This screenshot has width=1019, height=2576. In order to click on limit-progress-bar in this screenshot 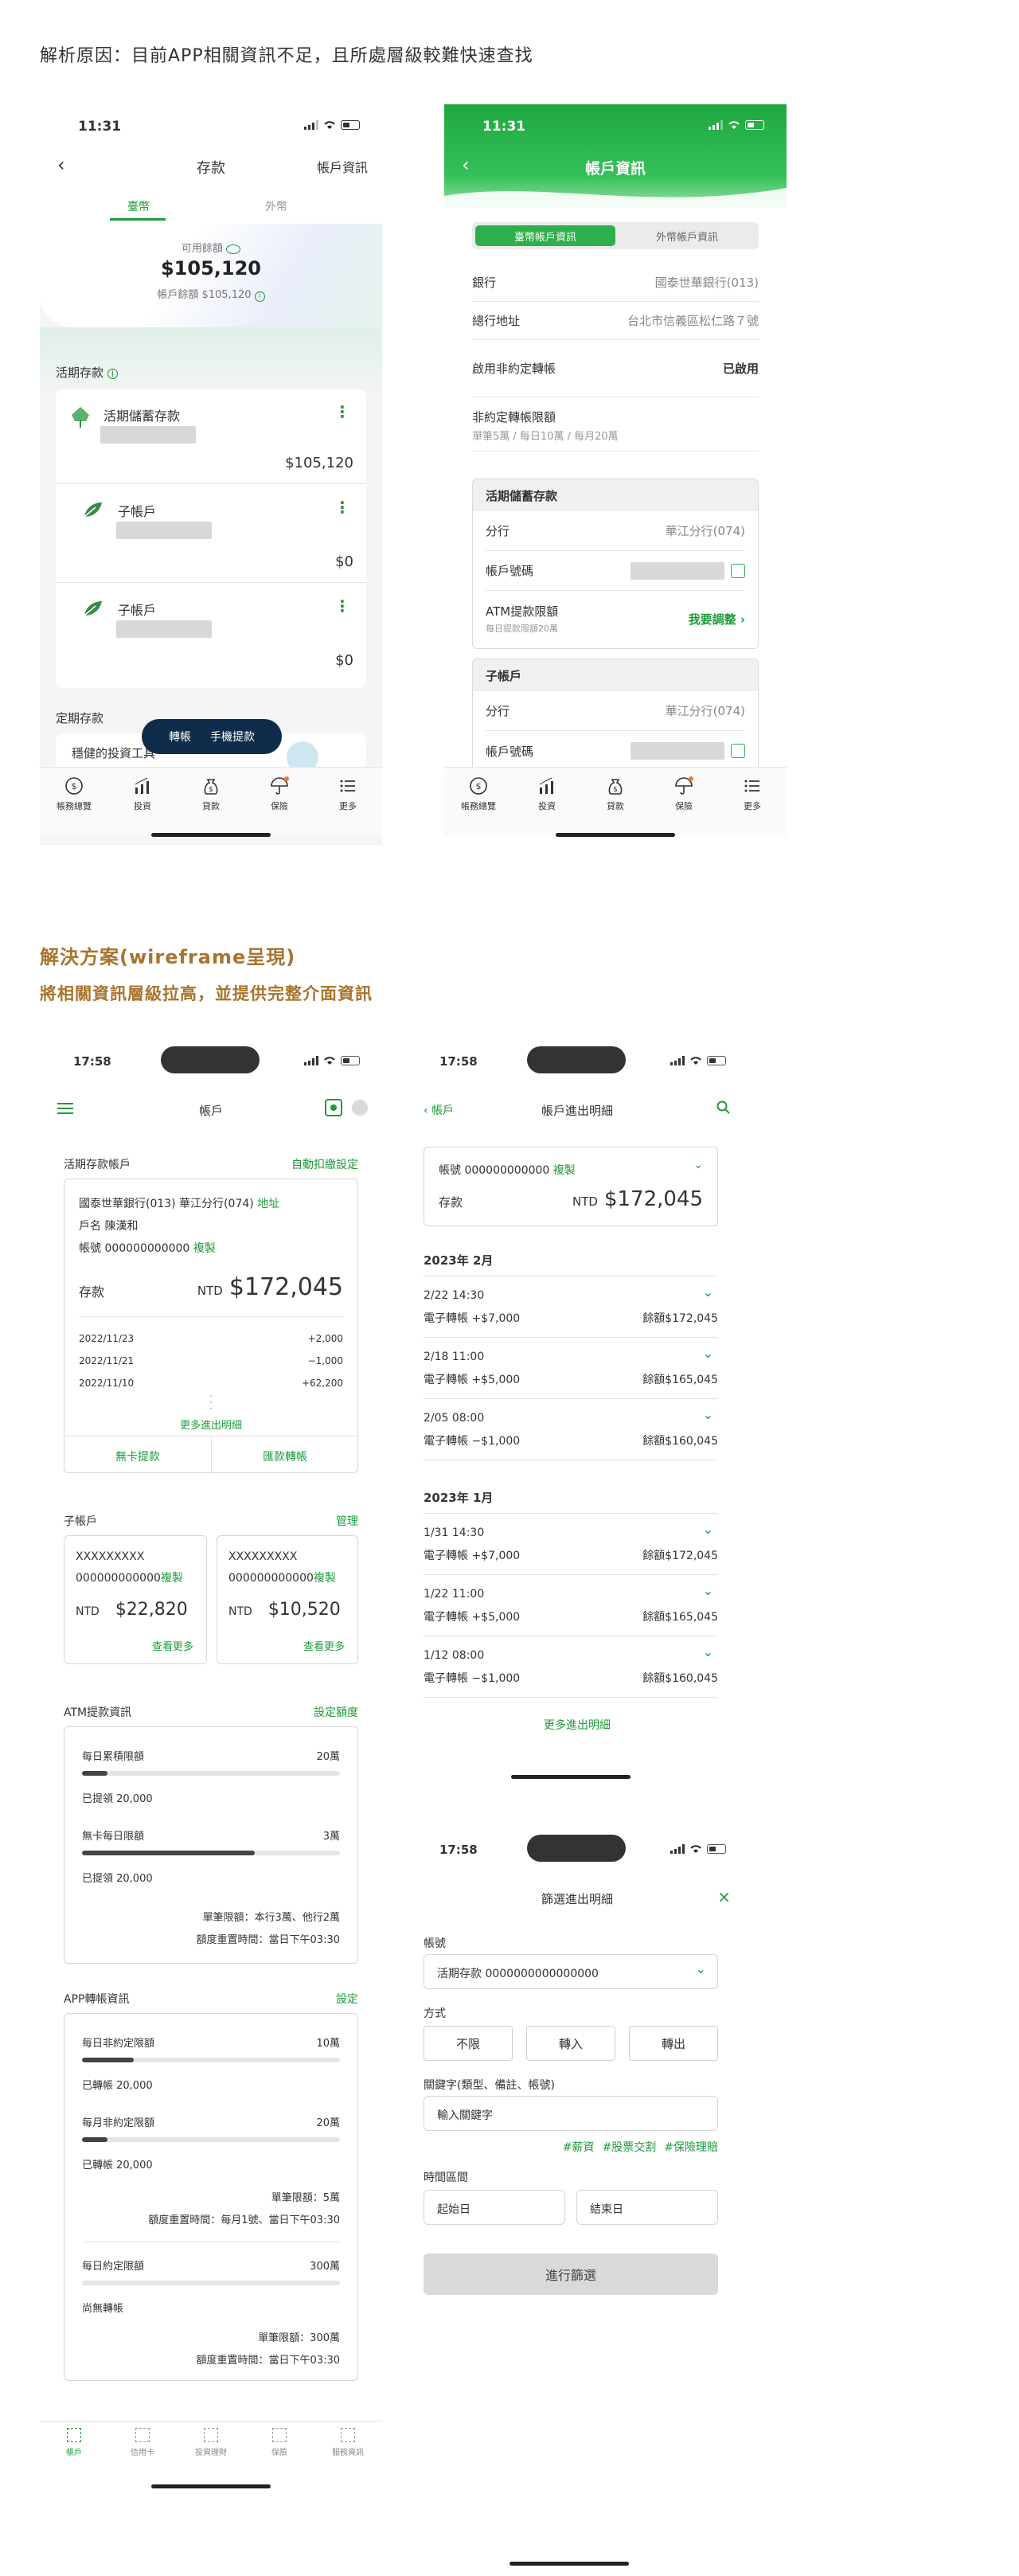, I will do `click(211, 2139)`.